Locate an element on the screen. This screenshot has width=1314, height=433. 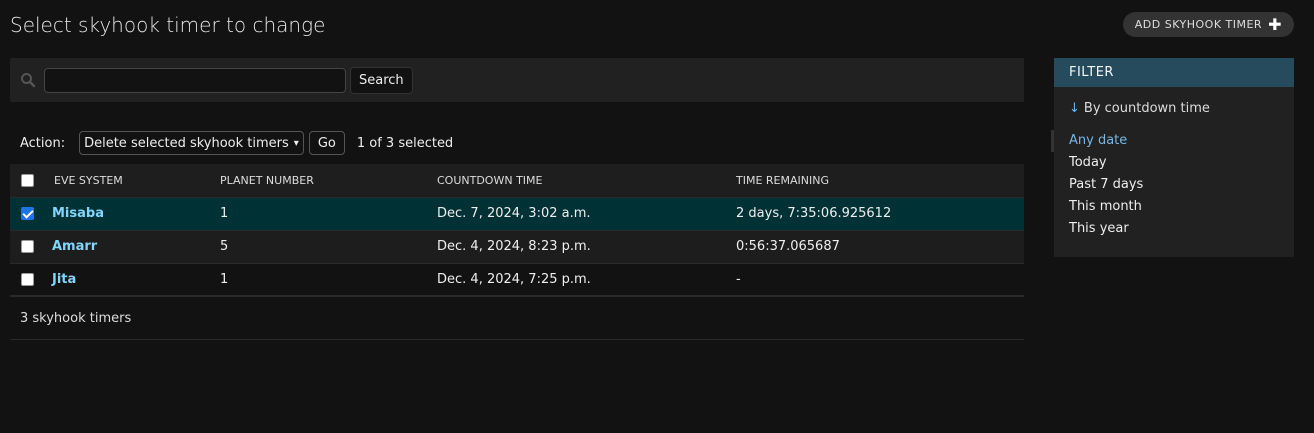
search-input is located at coordinates (195, 80).